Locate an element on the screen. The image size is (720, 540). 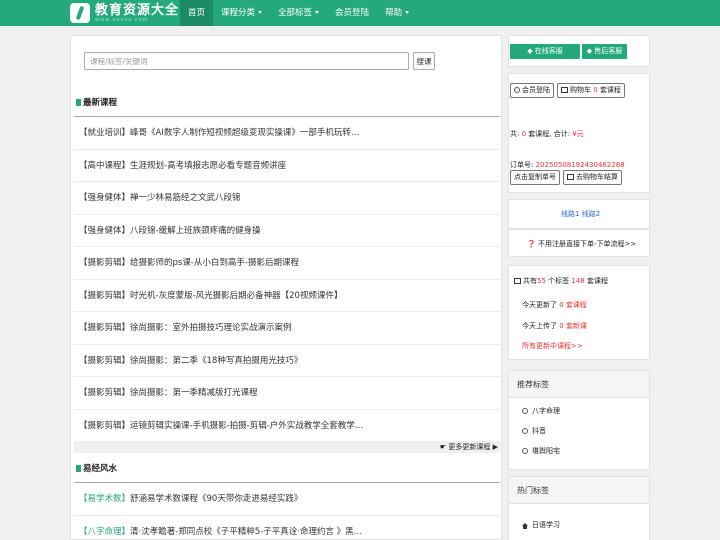
recommended-tags-title: 推荐标签 is located at coordinates (579, 384).